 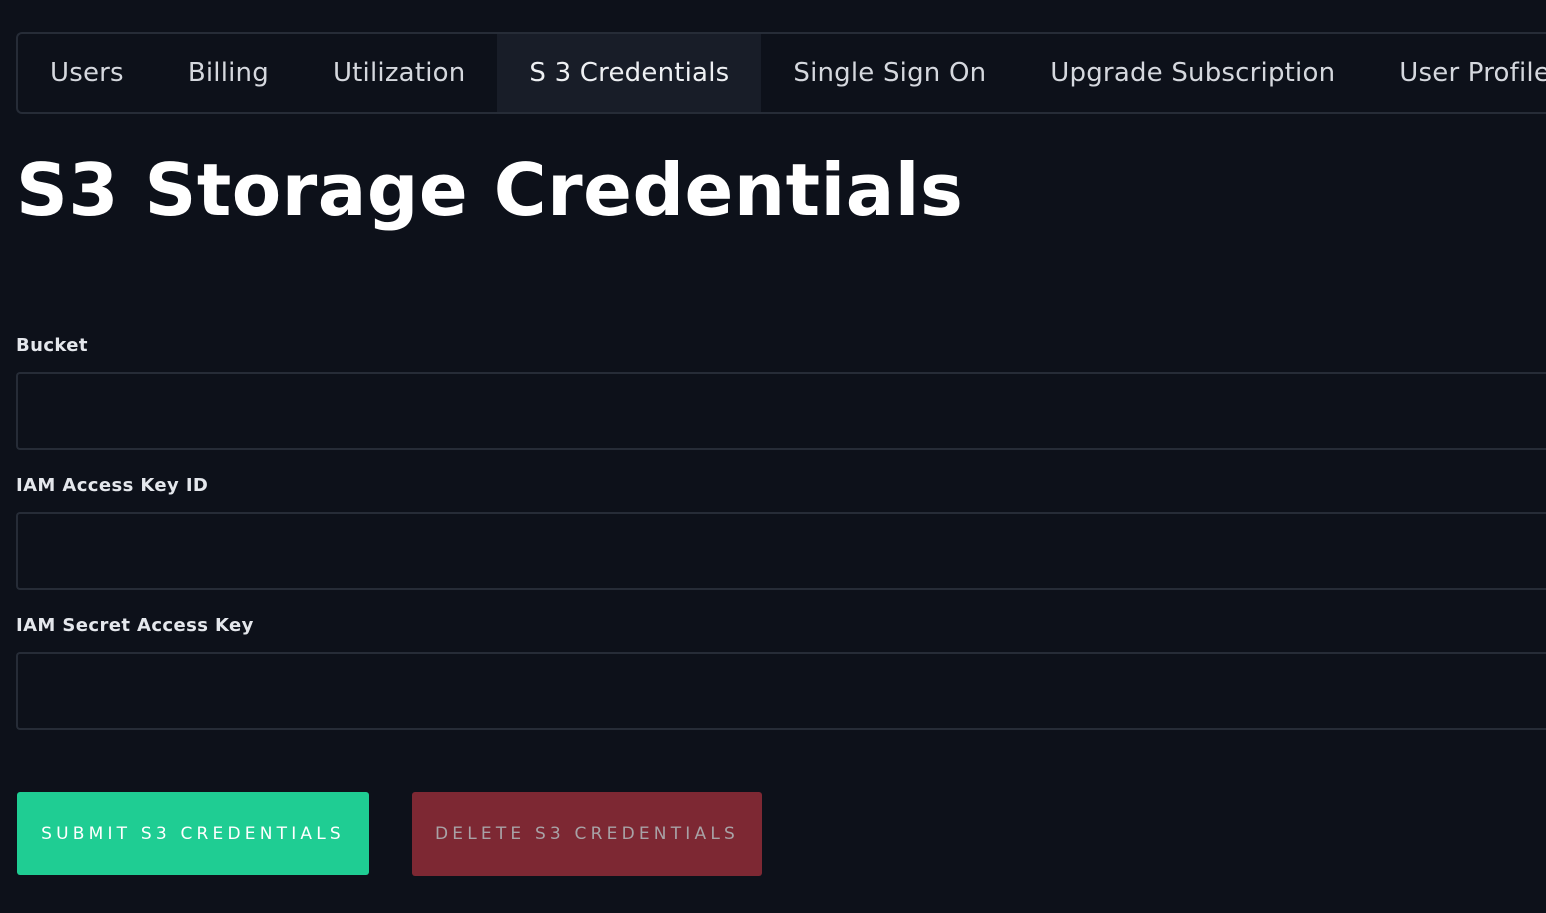 What do you see at coordinates (135, 625) in the screenshot?
I see `secret-key-label: IAM Secret Access Key` at bounding box center [135, 625].